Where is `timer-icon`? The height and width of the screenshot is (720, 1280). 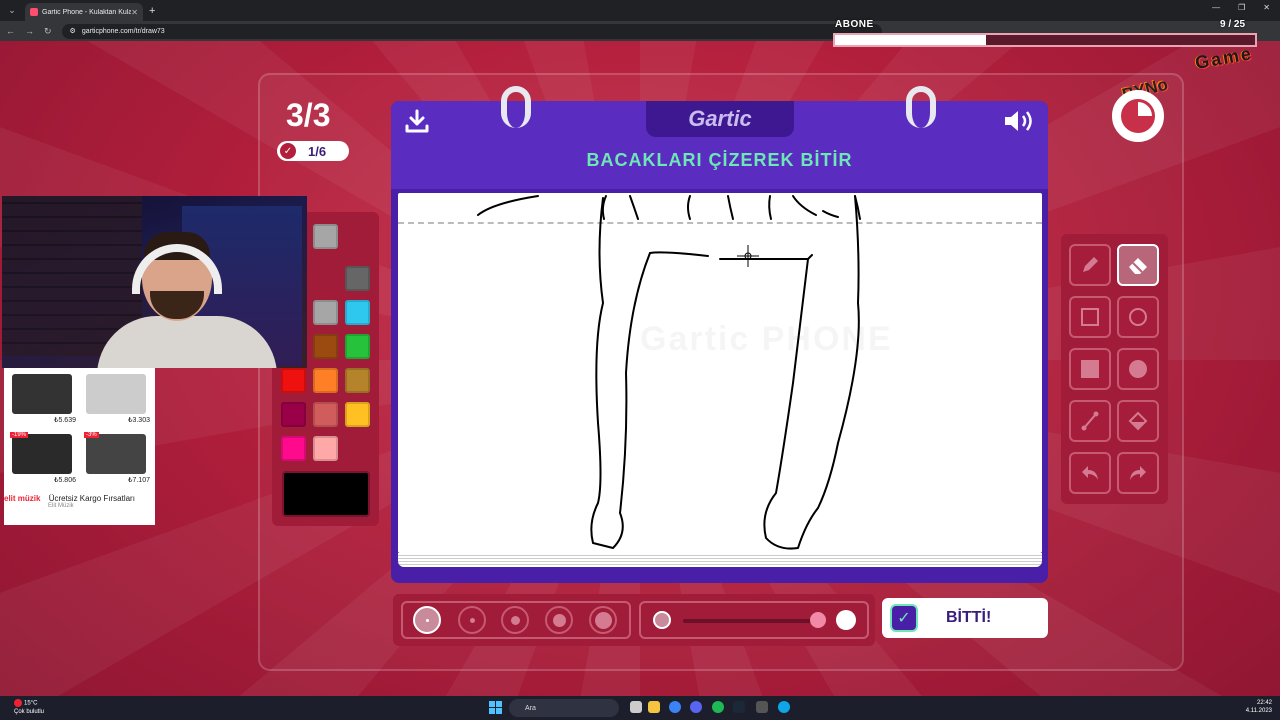
timer-icon is located at coordinates (1138, 116).